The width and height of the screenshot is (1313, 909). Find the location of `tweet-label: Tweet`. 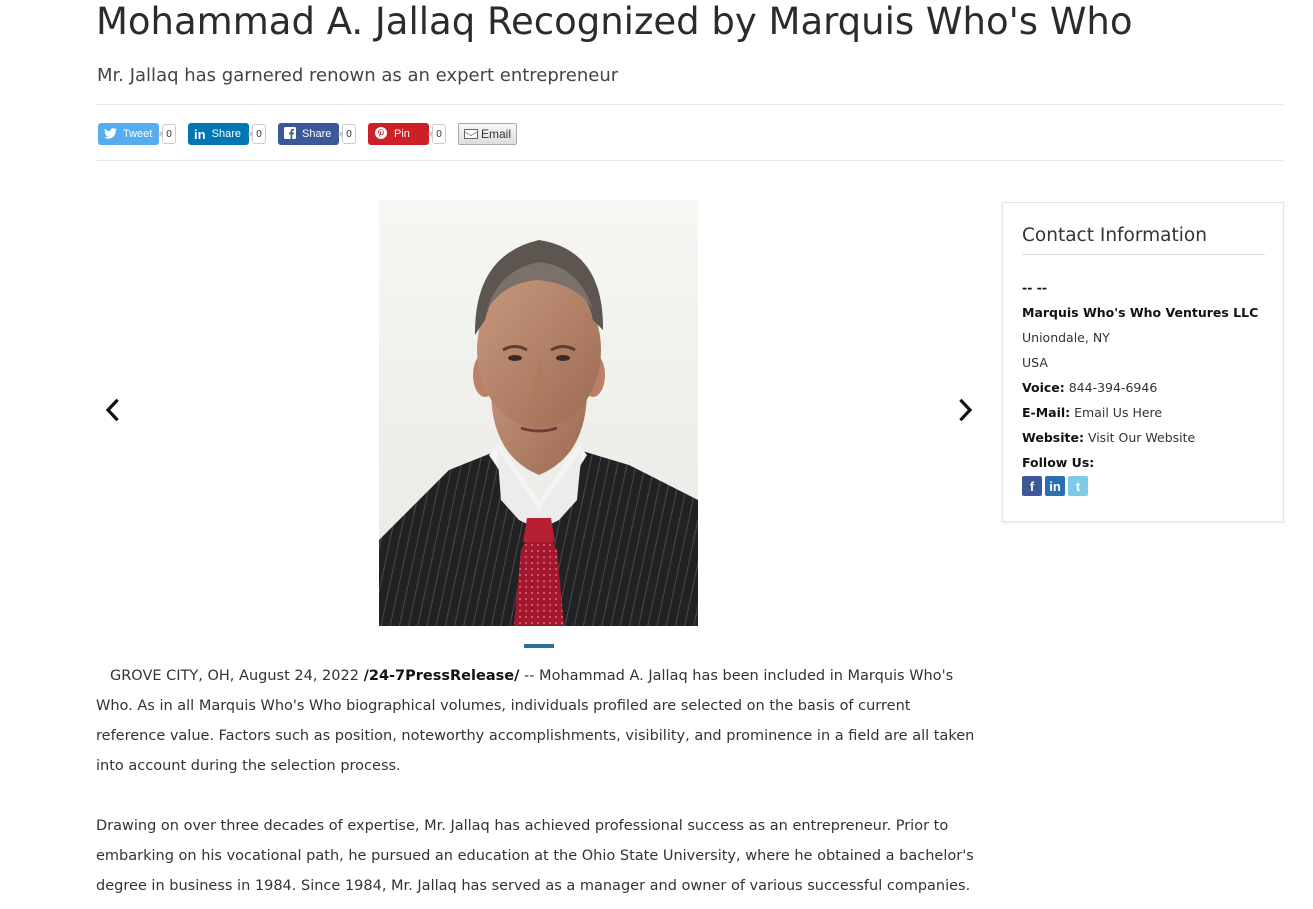

tweet-label: Tweet is located at coordinates (138, 134).